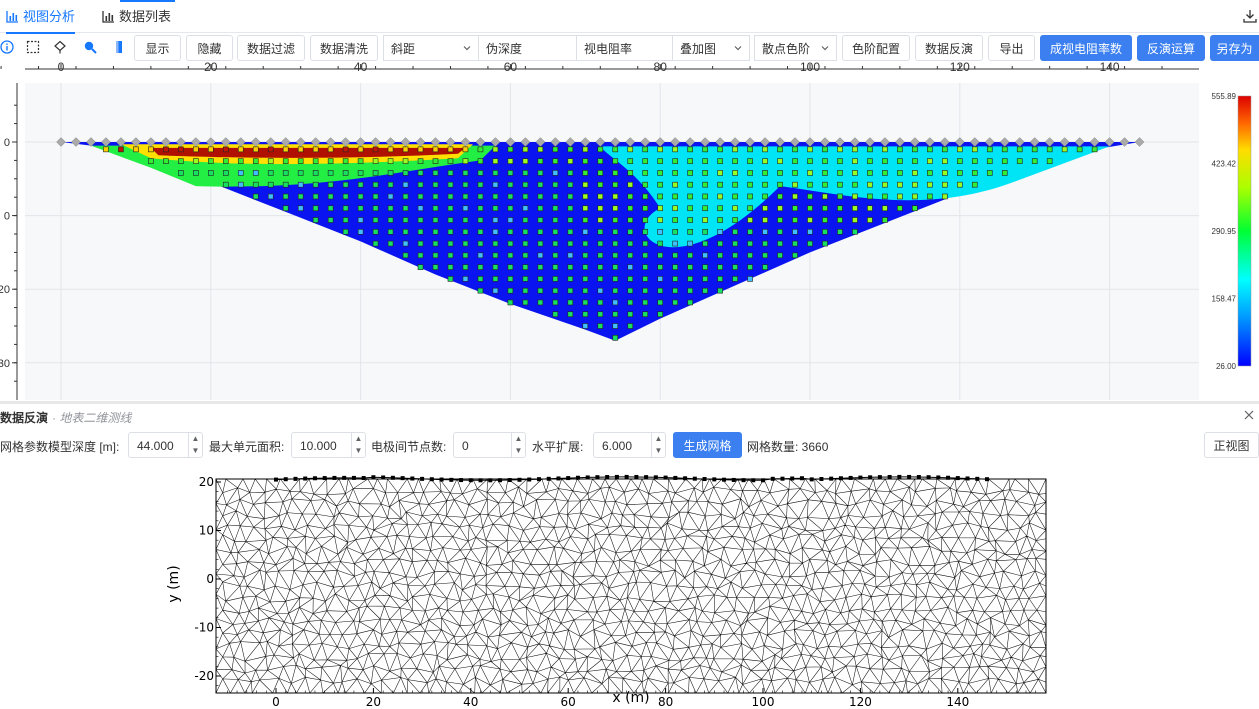 The width and height of the screenshot is (1259, 709). Describe the element at coordinates (795, 48) in the screenshot. I see `scatter-color-select: 散点色阶` at that location.